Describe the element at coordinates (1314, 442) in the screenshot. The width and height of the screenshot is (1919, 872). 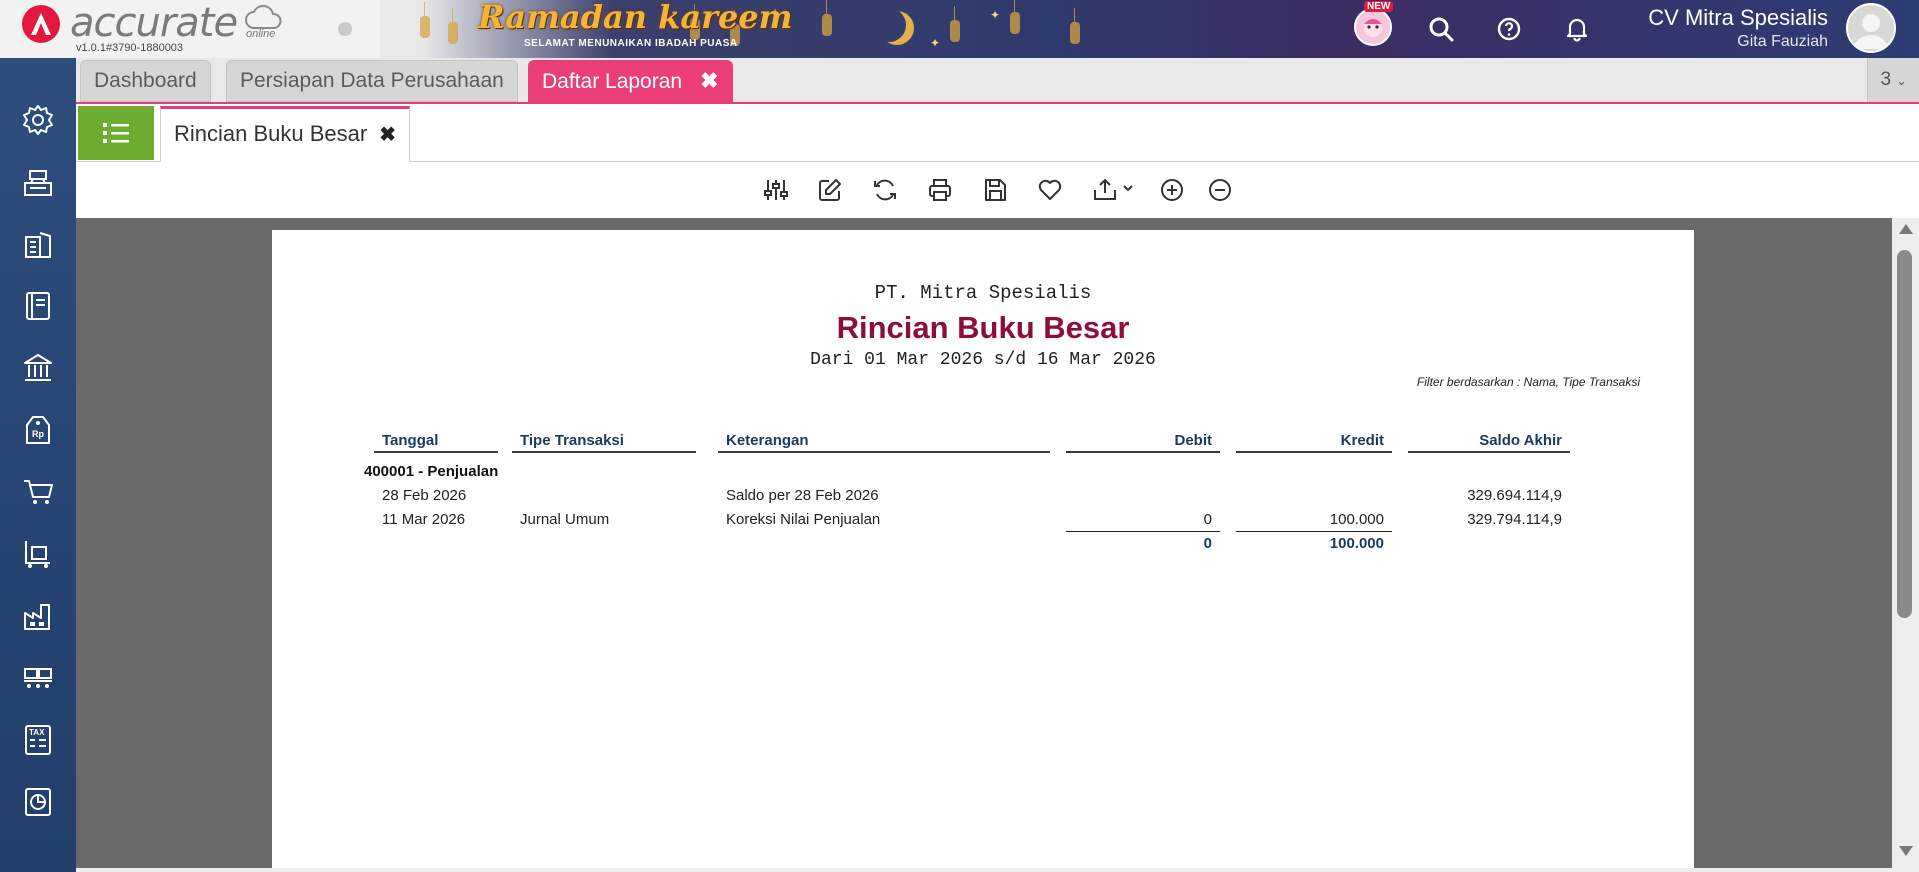
I see `col-header-kredit: Kredit` at that location.